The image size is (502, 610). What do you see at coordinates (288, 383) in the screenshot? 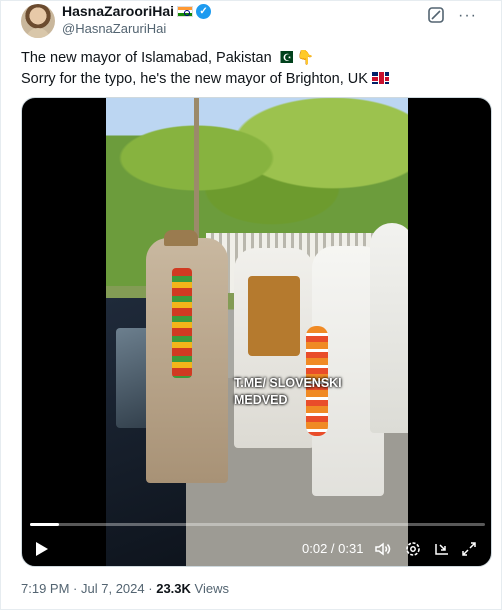
I see `watermark-line-1: T.ME/ SLOVENSKI` at bounding box center [288, 383].